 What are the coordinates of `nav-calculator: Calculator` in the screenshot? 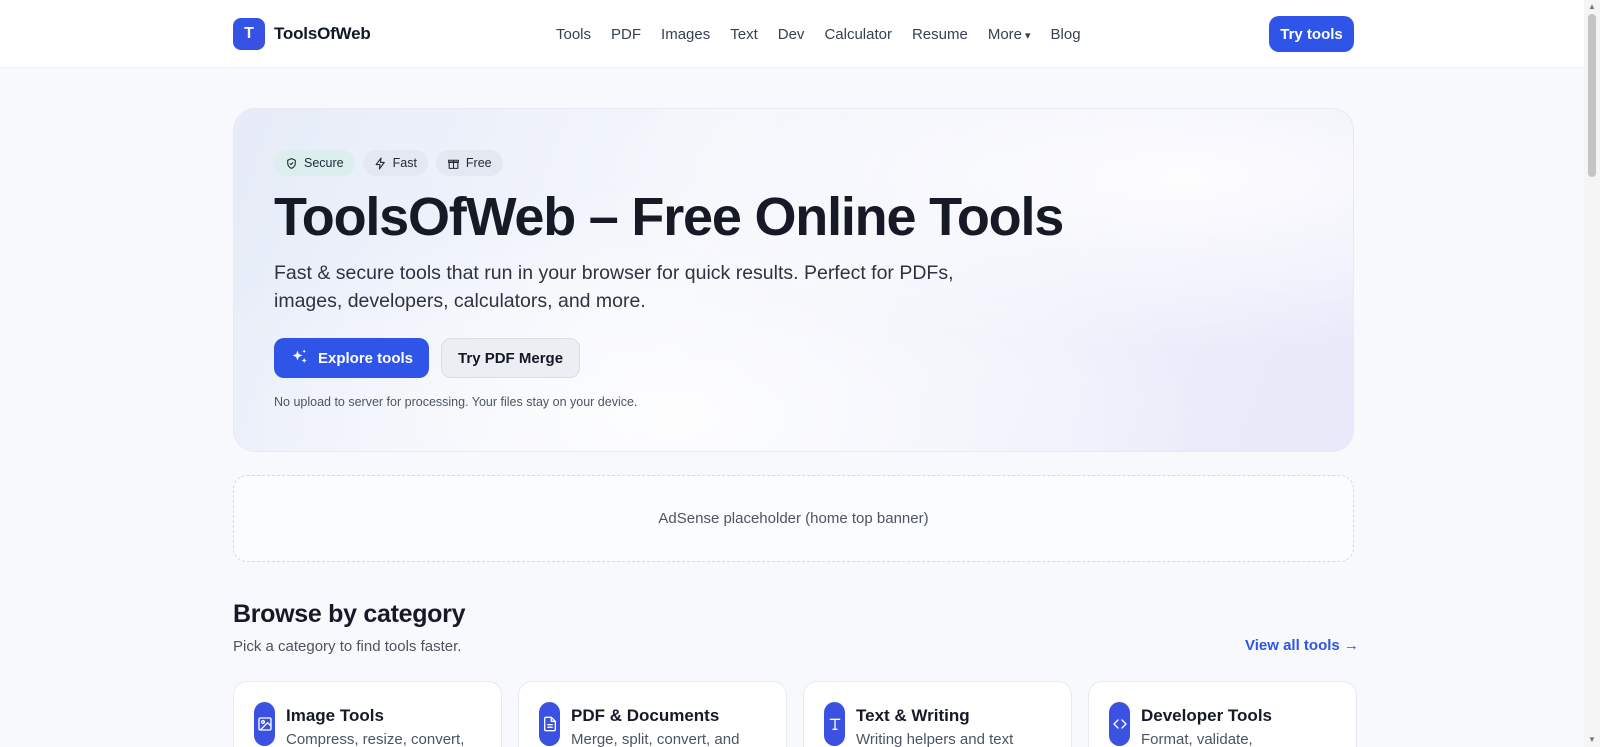 It's located at (858, 34).